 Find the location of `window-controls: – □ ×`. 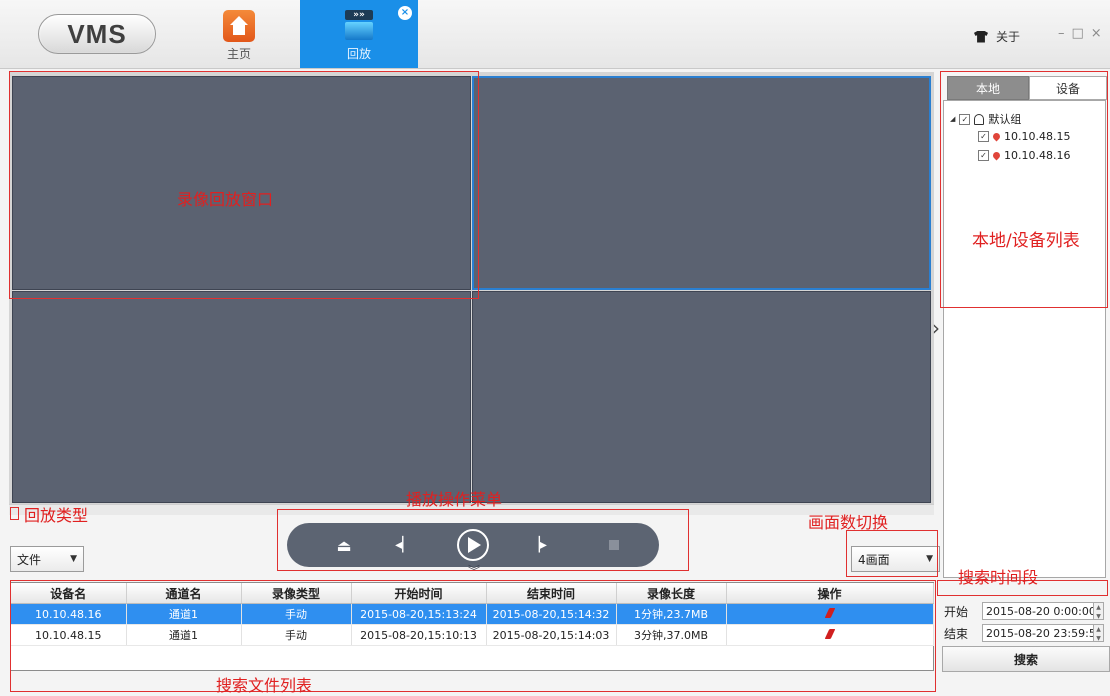

window-controls: – □ × is located at coordinates (1080, 33).